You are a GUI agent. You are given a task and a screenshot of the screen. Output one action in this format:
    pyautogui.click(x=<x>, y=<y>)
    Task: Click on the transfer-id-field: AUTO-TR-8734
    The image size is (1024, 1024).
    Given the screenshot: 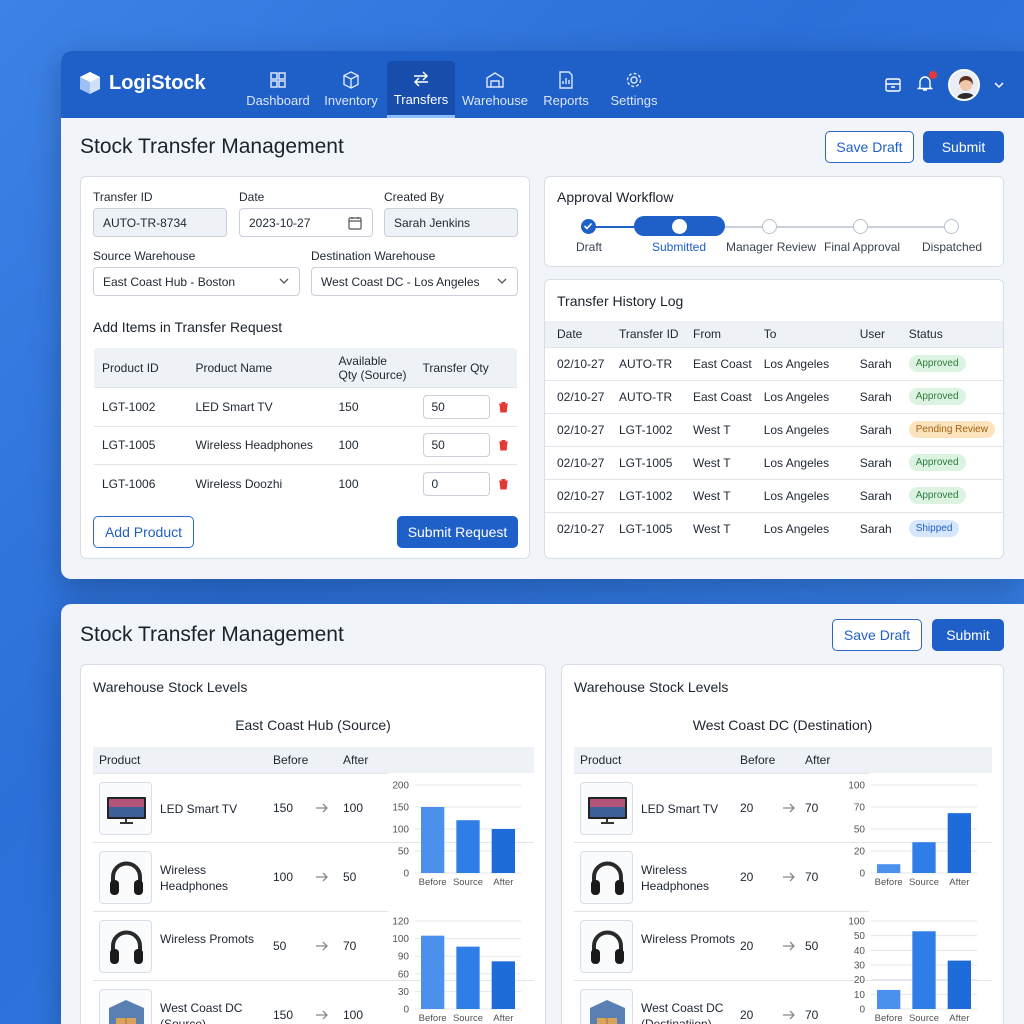 What is the action you would take?
    pyautogui.click(x=160, y=222)
    